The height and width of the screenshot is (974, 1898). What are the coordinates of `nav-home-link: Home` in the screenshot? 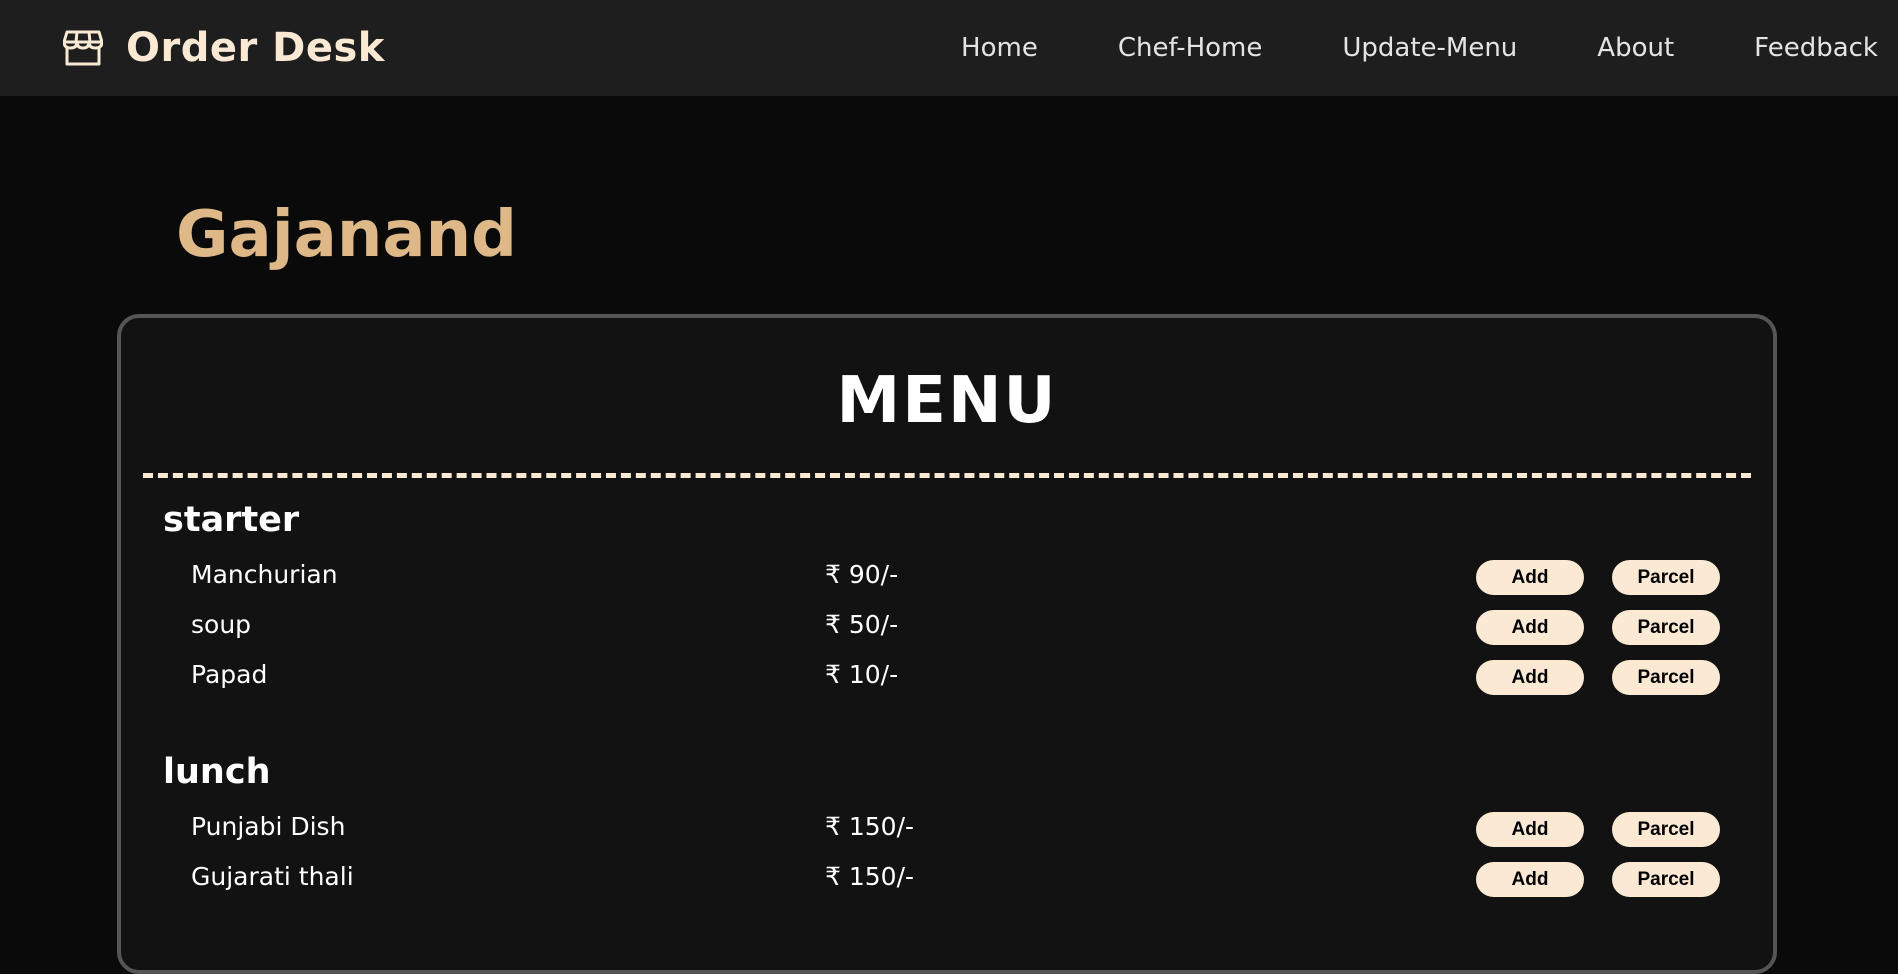 It's located at (999, 48).